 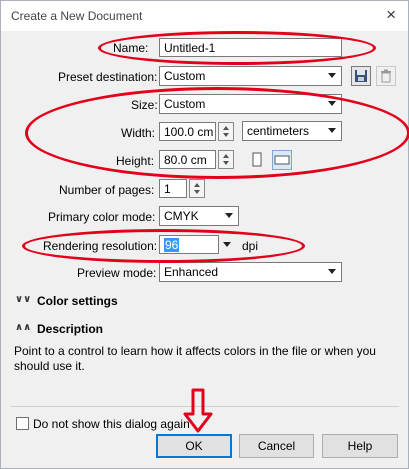 I want to click on trash-icon, so click(x=386, y=76).